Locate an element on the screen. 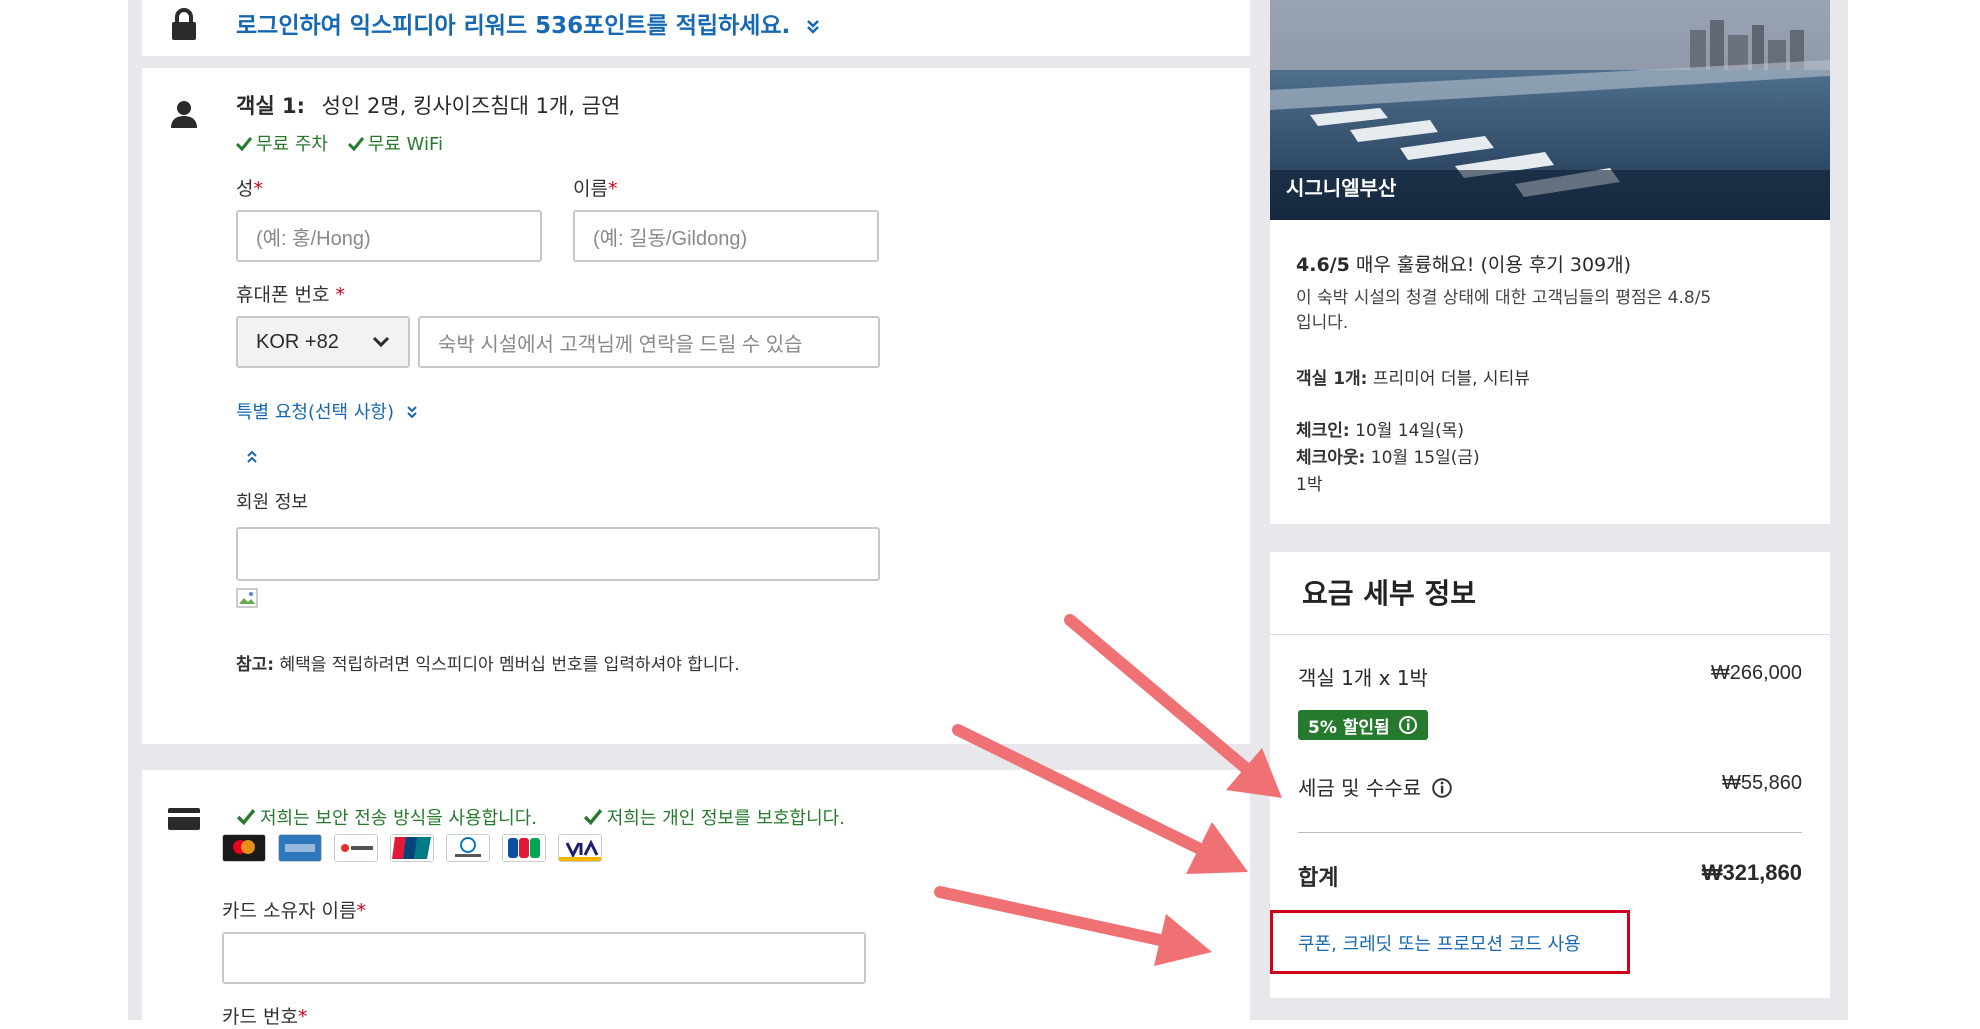  diners-club-logo is located at coordinates (468, 848).